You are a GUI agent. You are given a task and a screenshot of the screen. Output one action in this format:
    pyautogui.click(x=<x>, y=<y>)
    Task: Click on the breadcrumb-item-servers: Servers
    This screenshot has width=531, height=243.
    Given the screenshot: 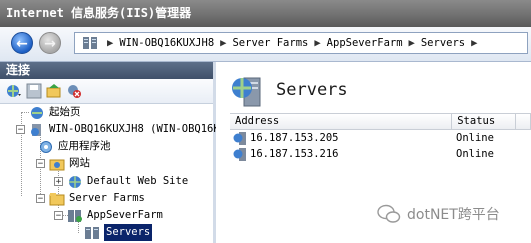 What is the action you would take?
    pyautogui.click(x=443, y=43)
    